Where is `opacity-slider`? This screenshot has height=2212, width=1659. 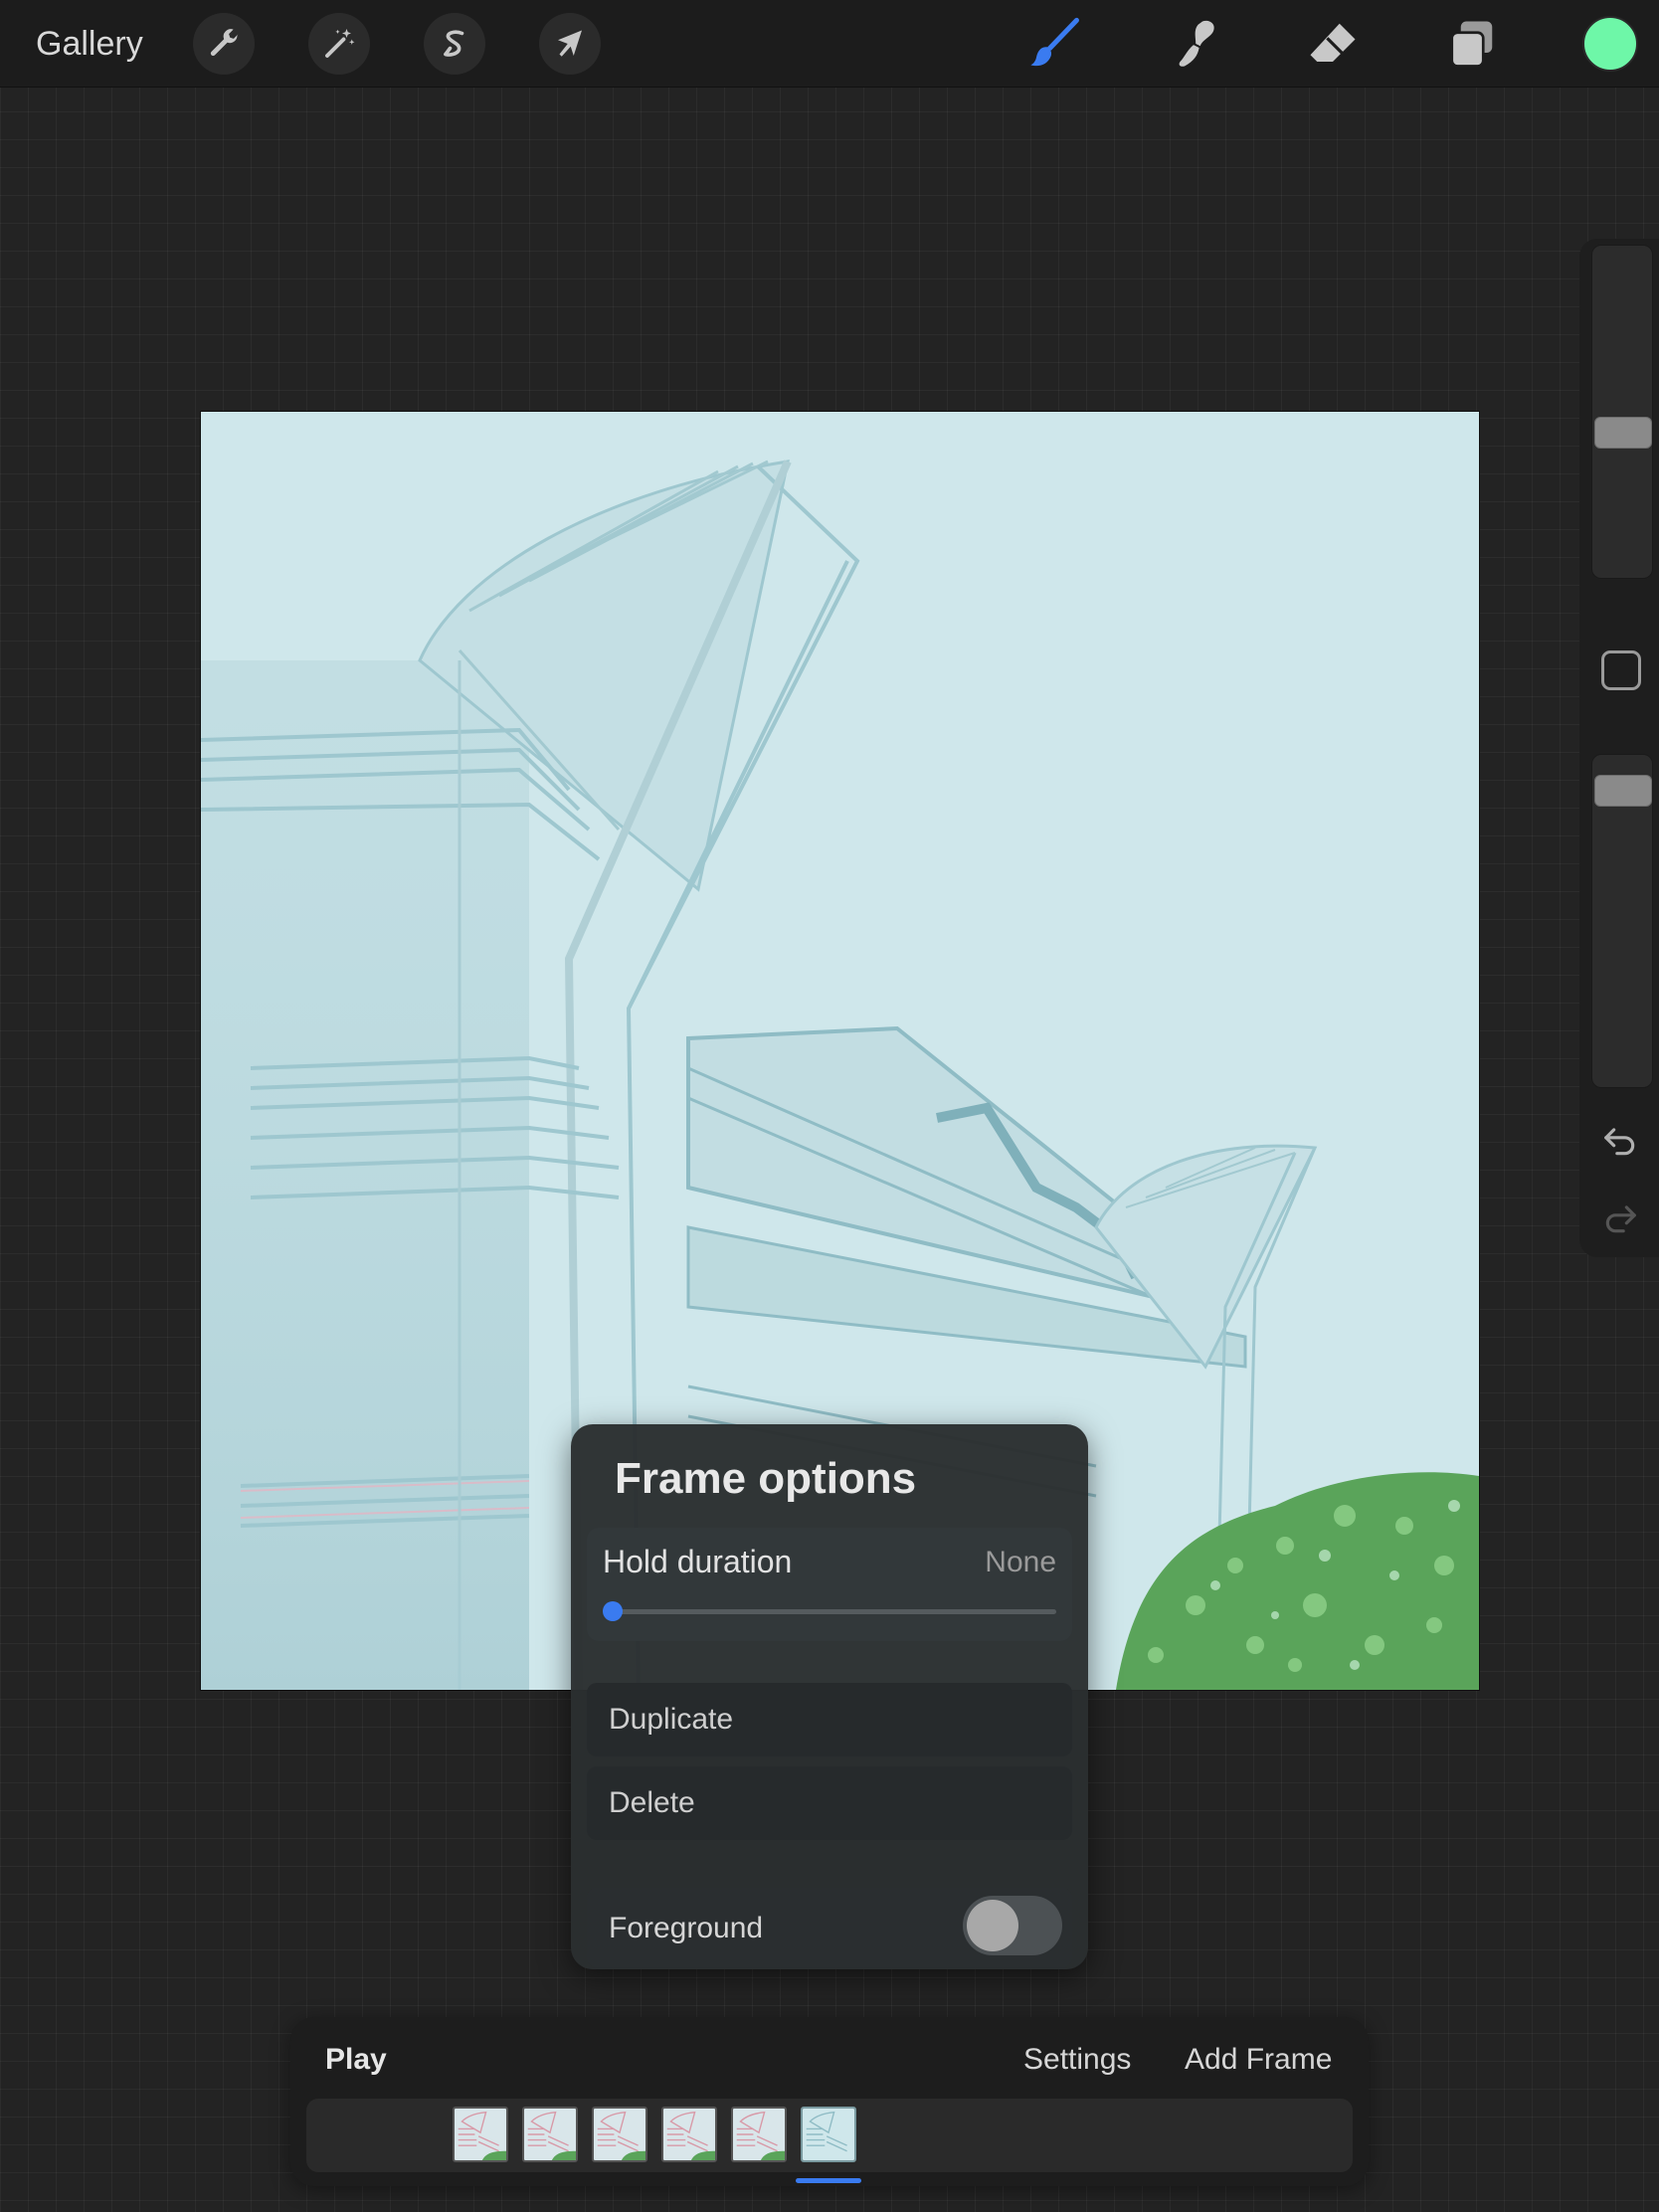 opacity-slider is located at coordinates (1622, 921).